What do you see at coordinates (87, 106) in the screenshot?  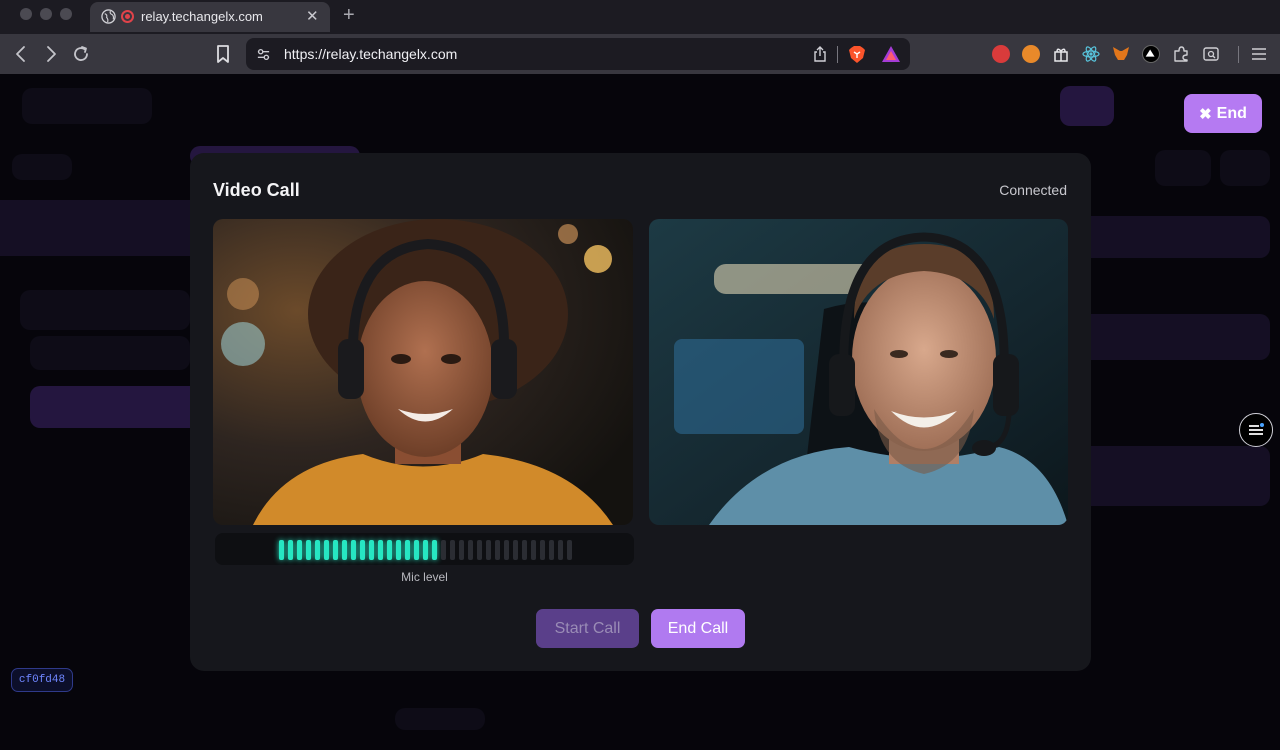 I see `app-logo` at bounding box center [87, 106].